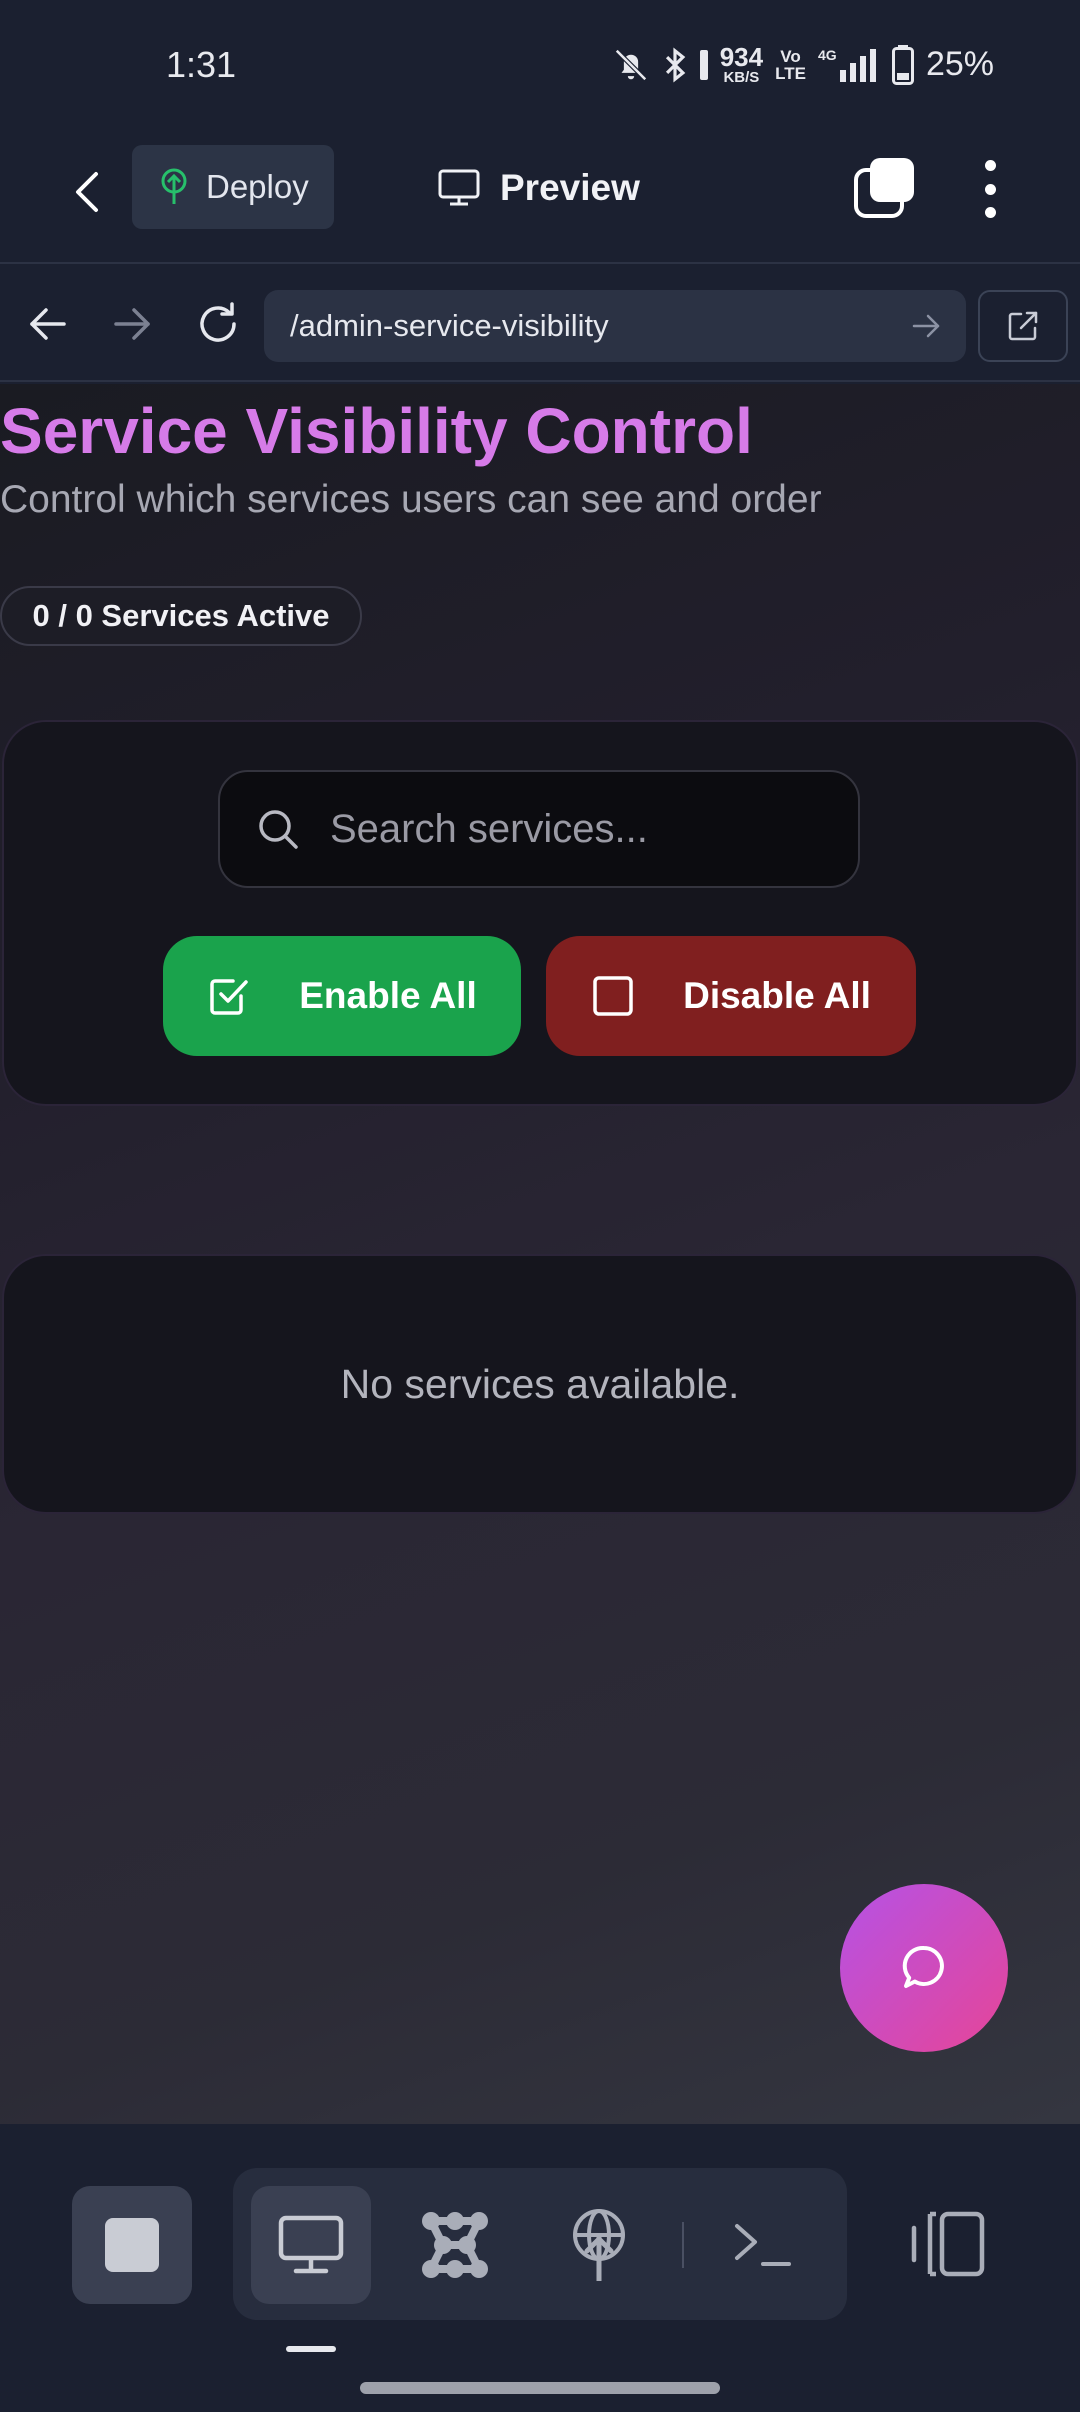  Describe the element at coordinates (229, 997) in the screenshot. I see `checkbox-checked-icon` at that location.